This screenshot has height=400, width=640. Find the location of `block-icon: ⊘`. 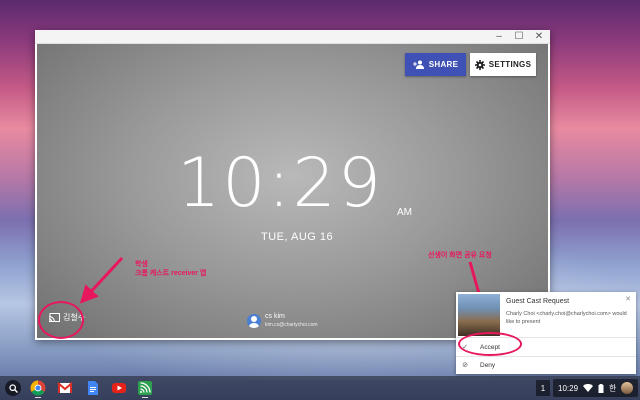

block-icon: ⊘ is located at coordinates (465, 365).